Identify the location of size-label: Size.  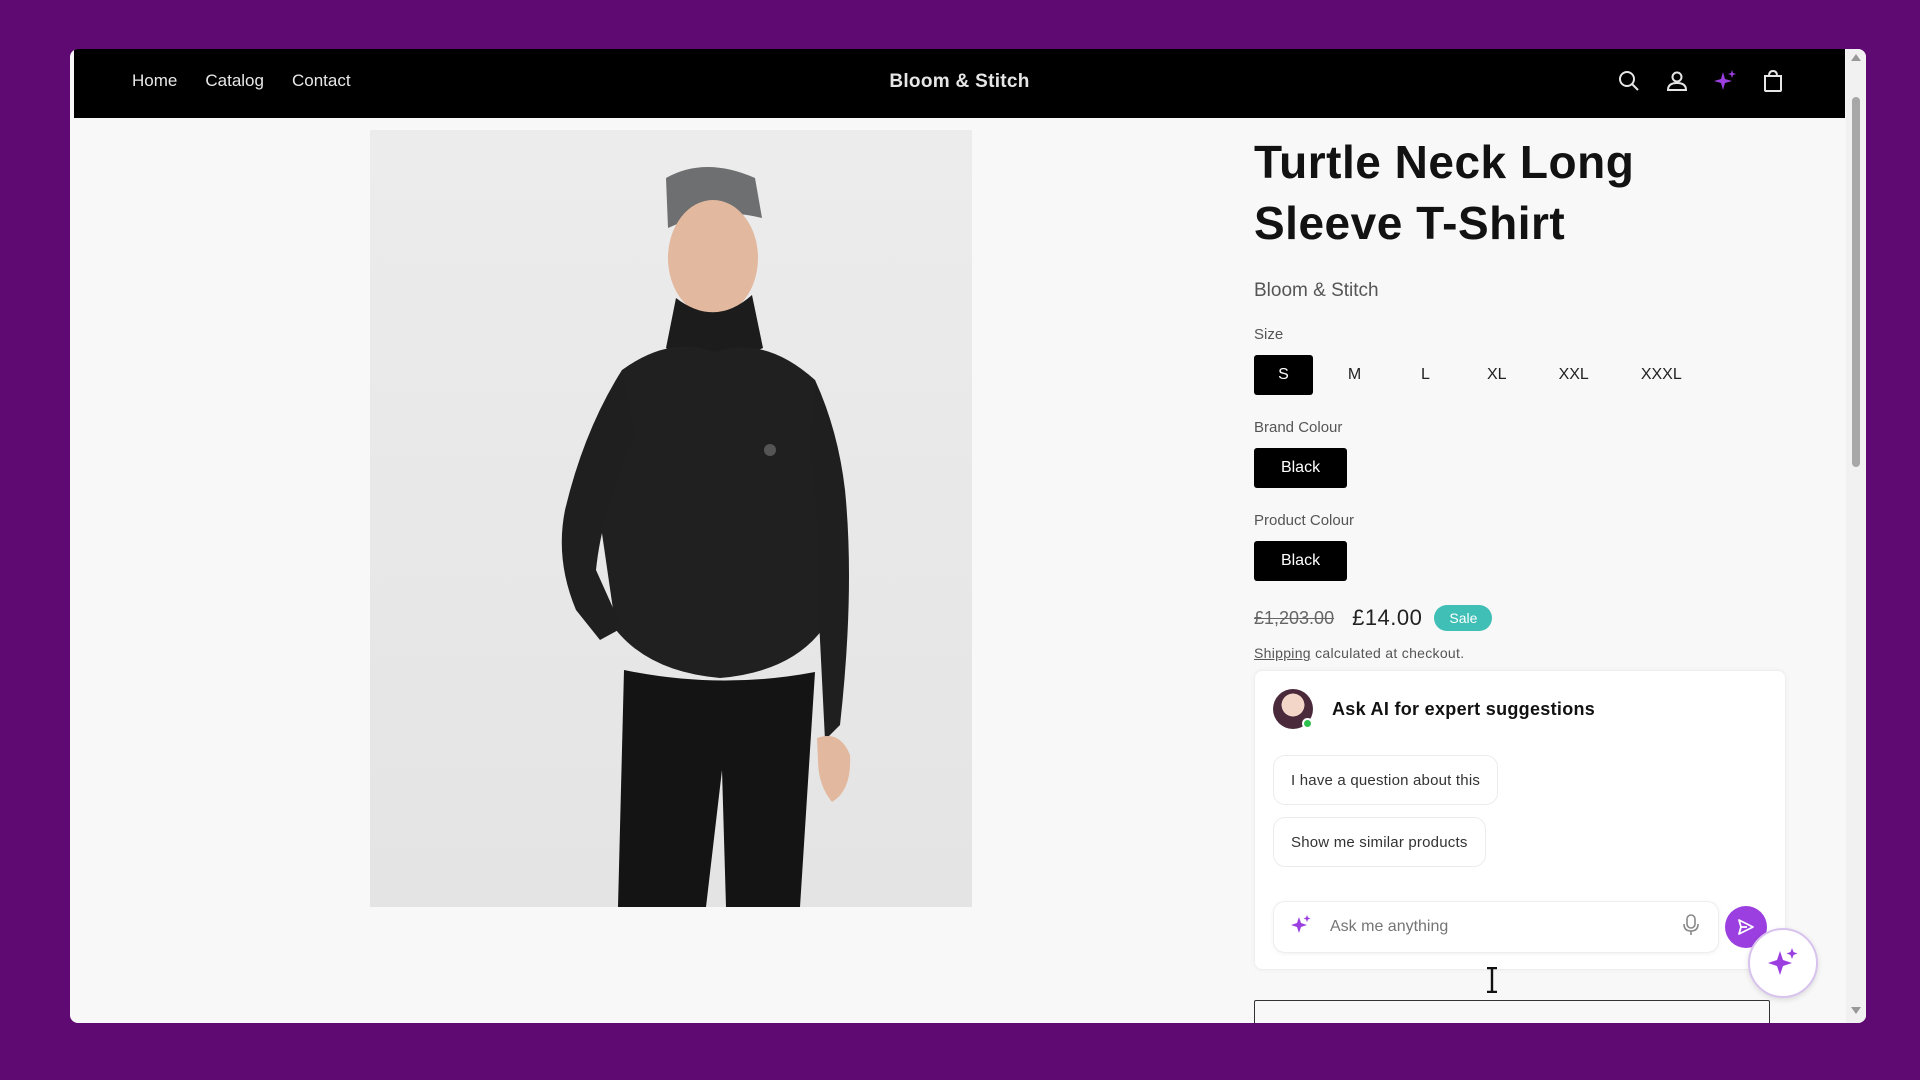
(1269, 334).